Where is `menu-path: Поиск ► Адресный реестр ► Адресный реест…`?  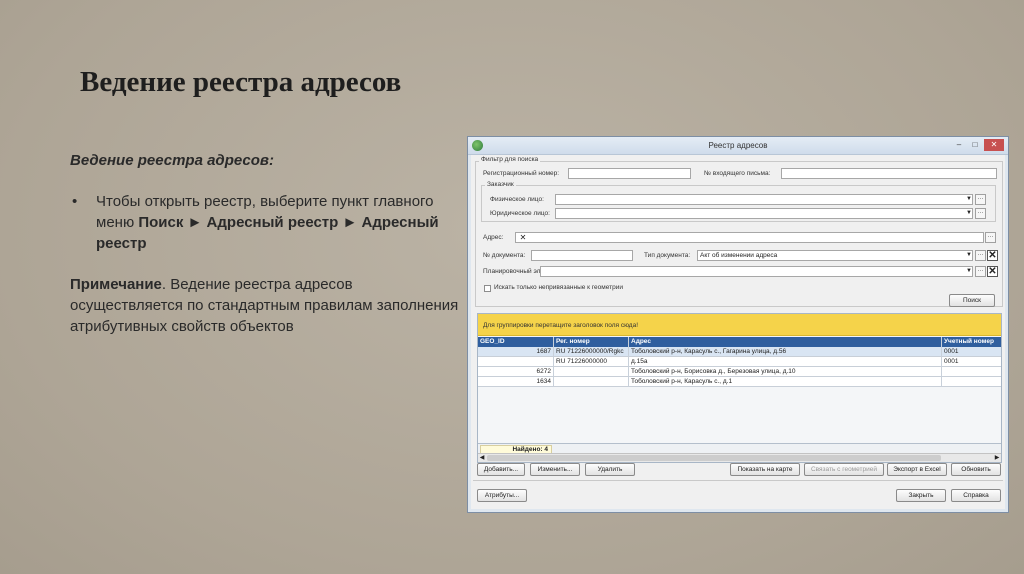 menu-path: Поиск ► Адресный реестр ► Адресный реест… is located at coordinates (267, 233).